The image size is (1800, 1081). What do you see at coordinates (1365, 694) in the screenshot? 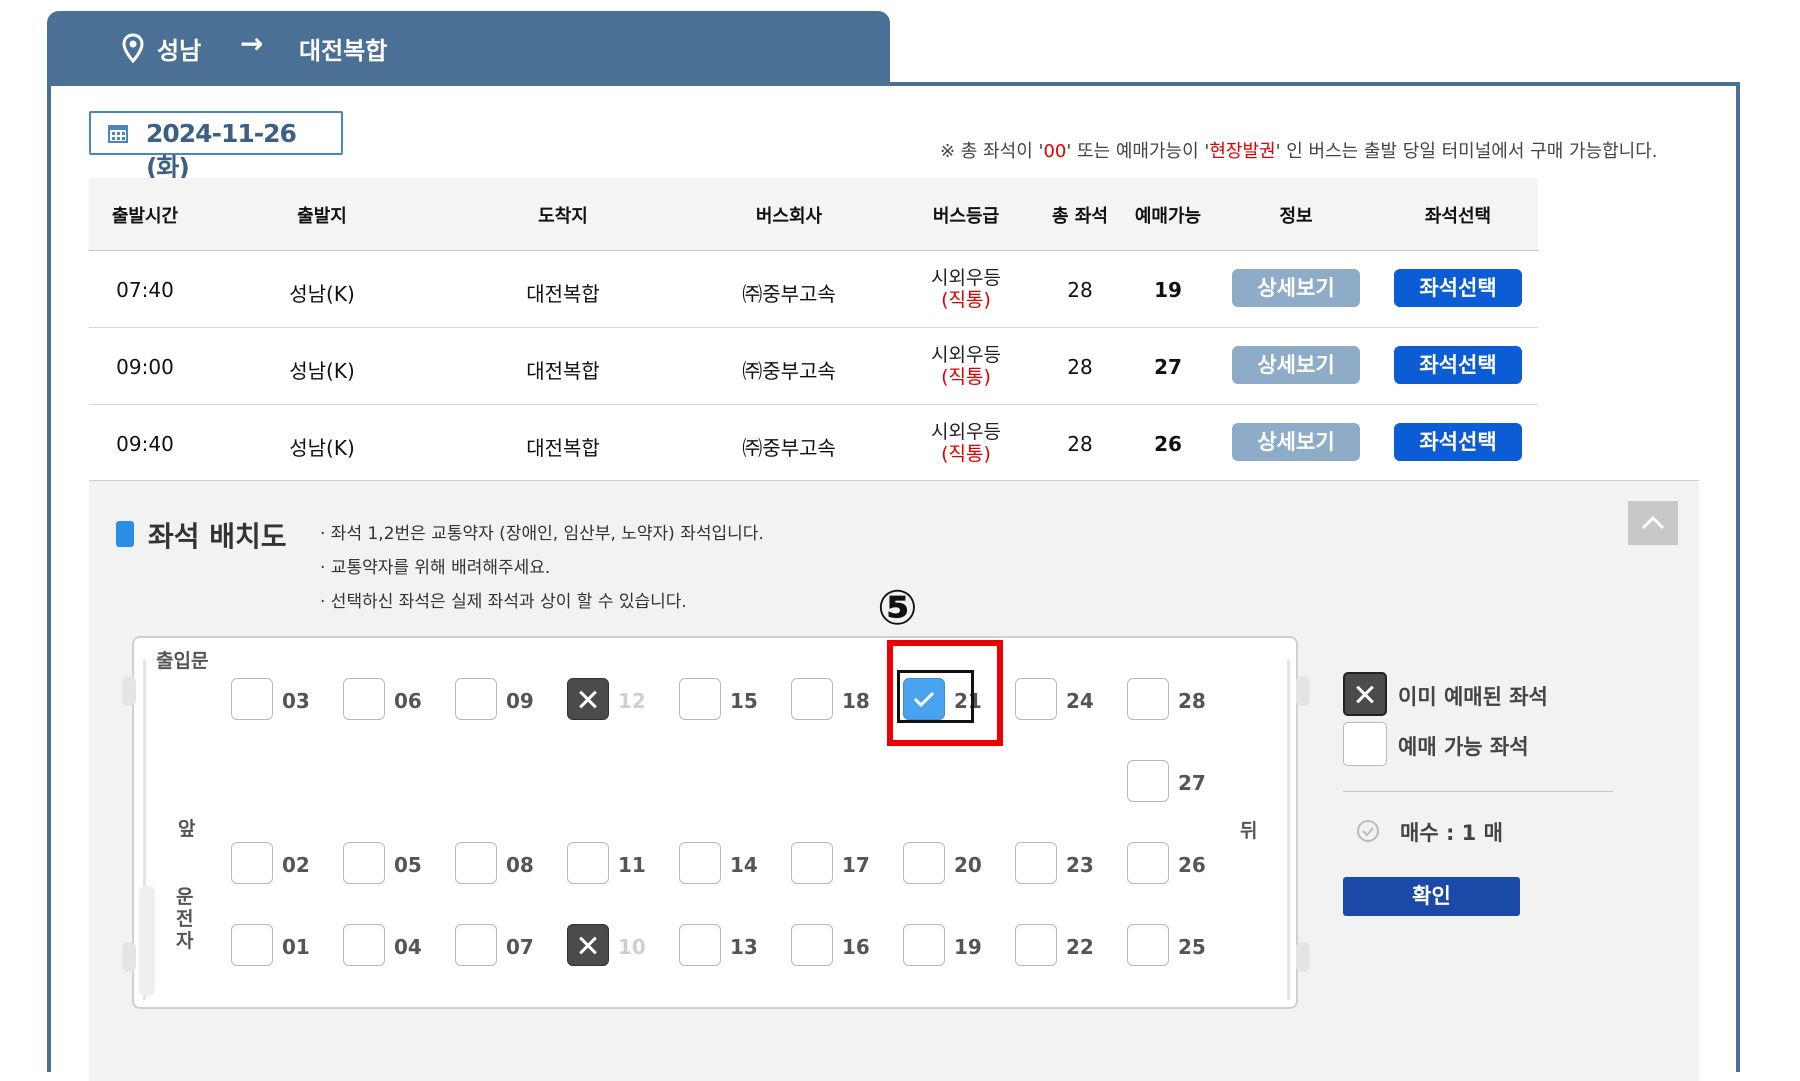
I see `legend-booked-swatch` at bounding box center [1365, 694].